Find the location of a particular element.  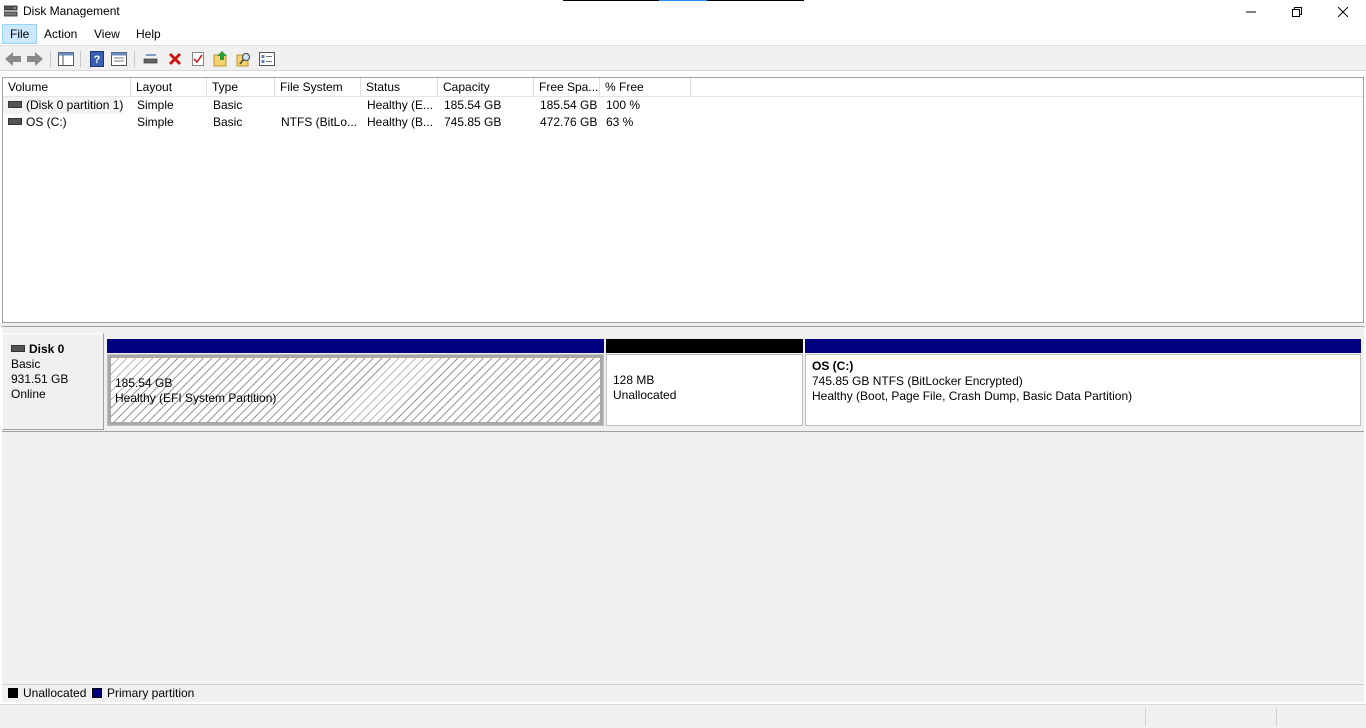

partition-status: Unallocated is located at coordinates (645, 395).